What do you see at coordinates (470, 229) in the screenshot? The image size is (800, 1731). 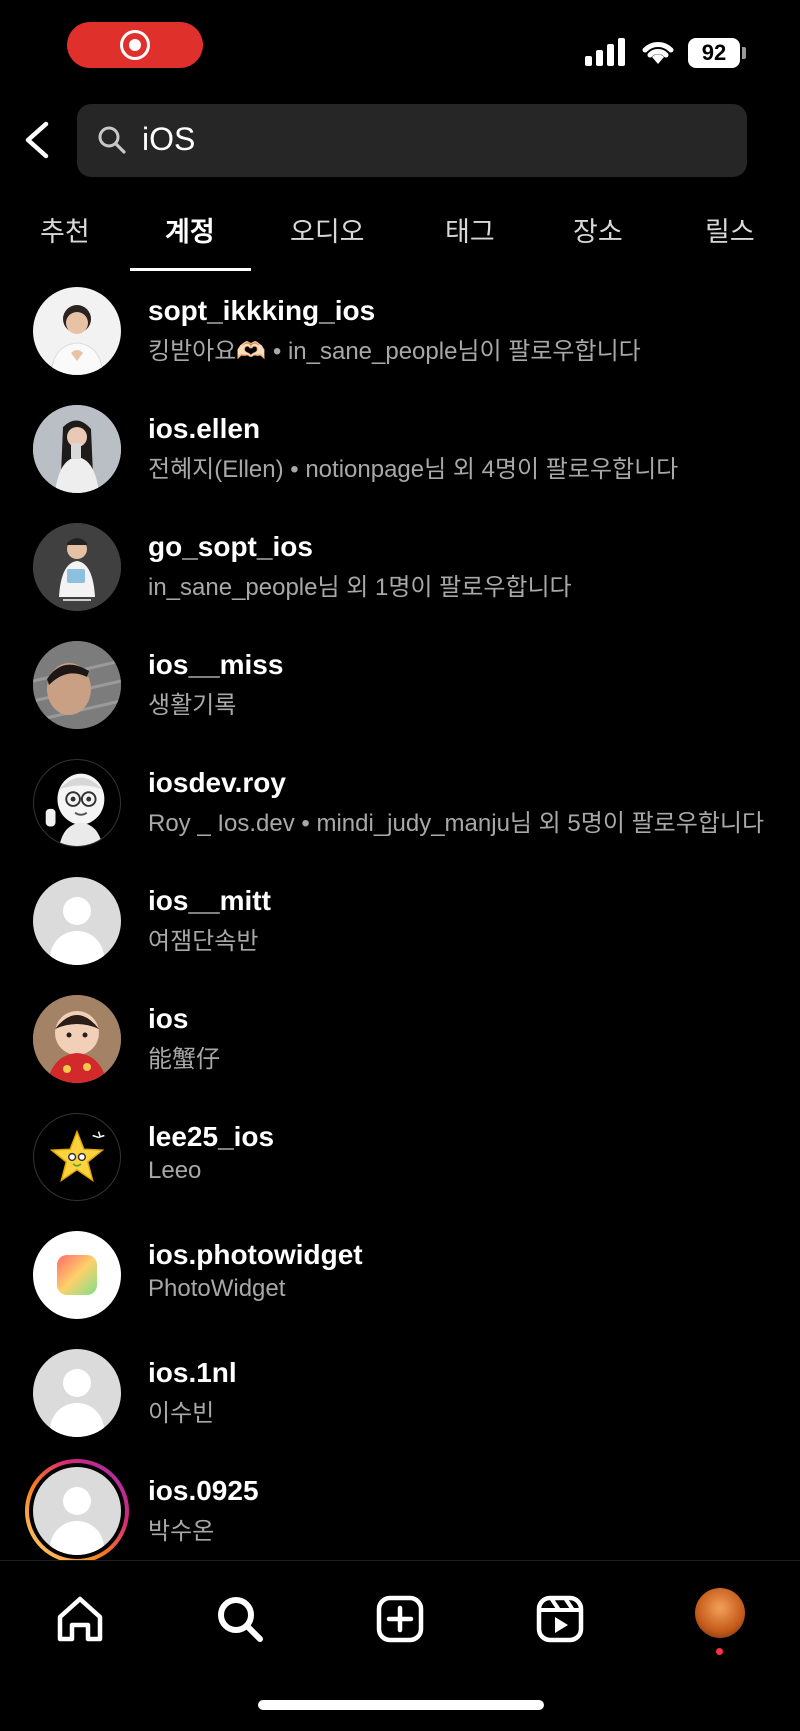 I see `tab-tags: 태그` at bounding box center [470, 229].